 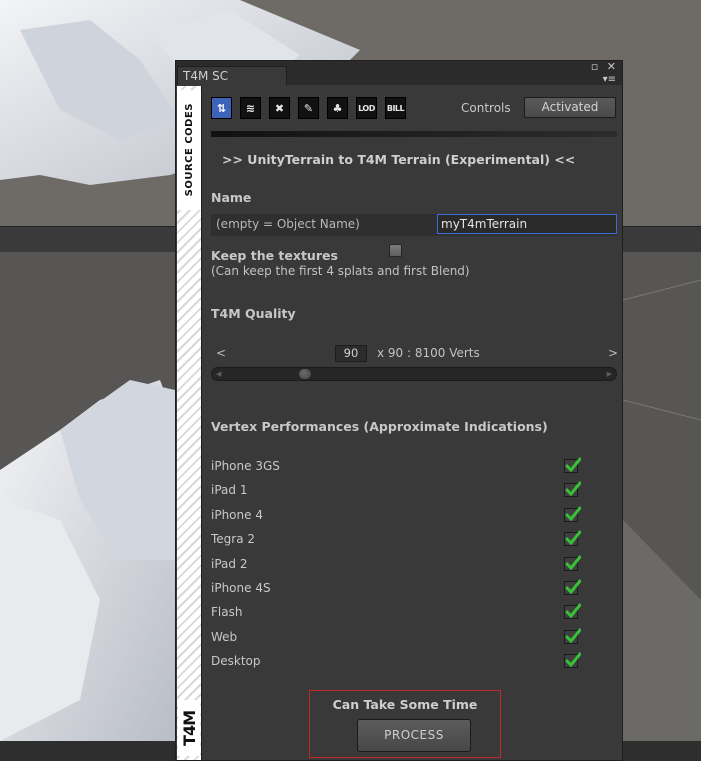 I want to click on device-row: Flash, so click(x=414, y=614).